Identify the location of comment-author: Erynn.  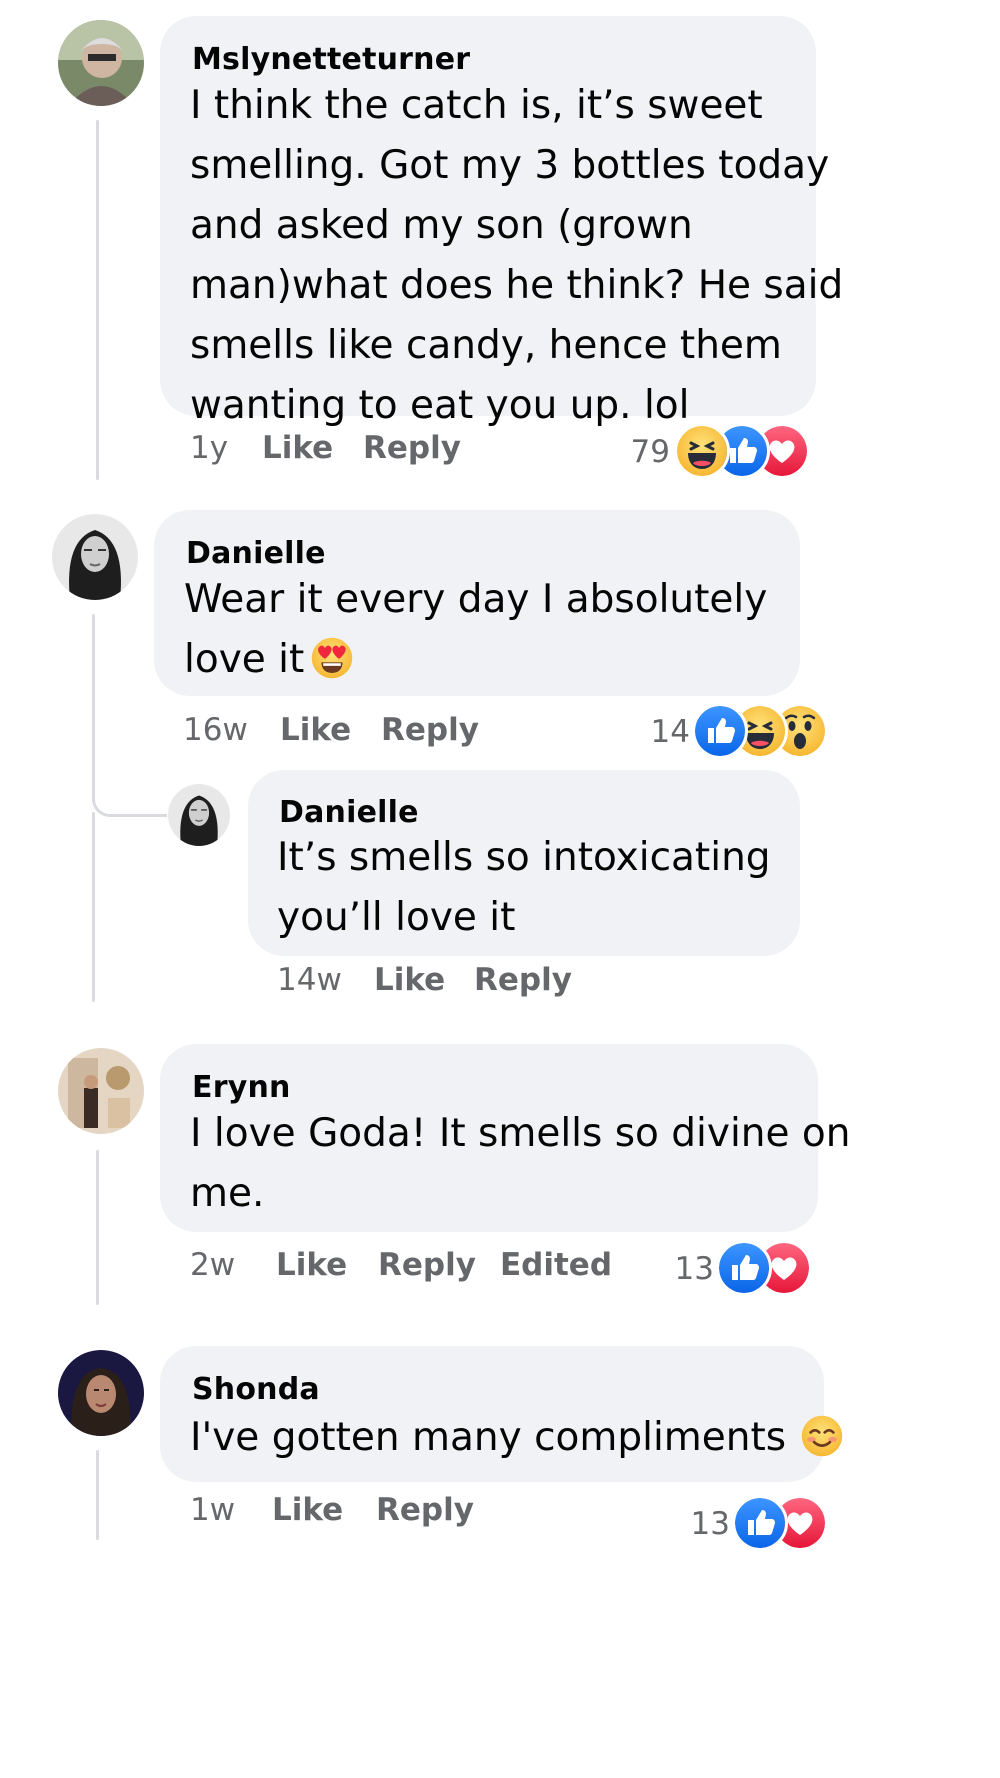
(241, 1088).